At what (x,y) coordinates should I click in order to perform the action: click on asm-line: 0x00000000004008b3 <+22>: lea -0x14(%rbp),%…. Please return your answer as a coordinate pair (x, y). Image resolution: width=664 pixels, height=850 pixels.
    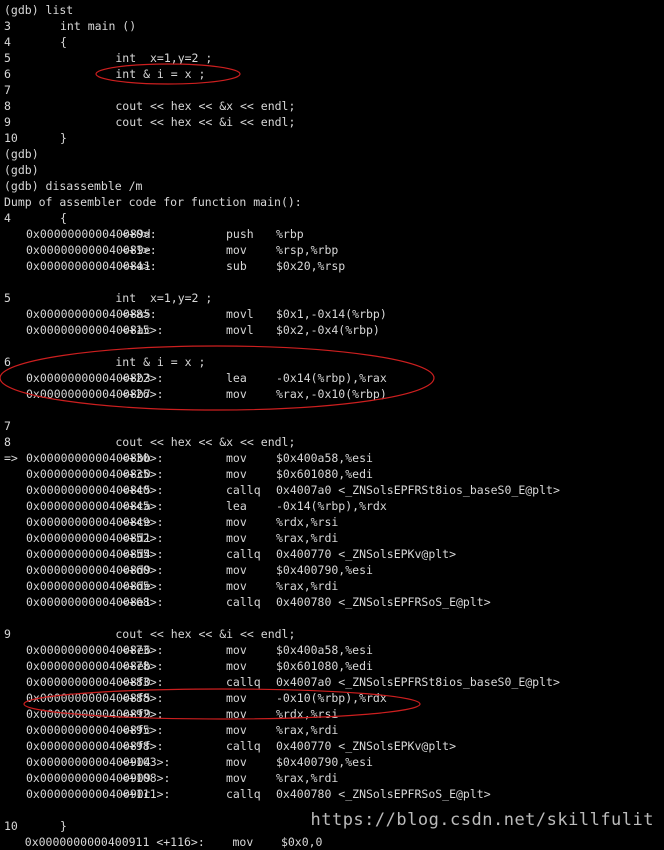
    Looking at the image, I should click on (334, 378).